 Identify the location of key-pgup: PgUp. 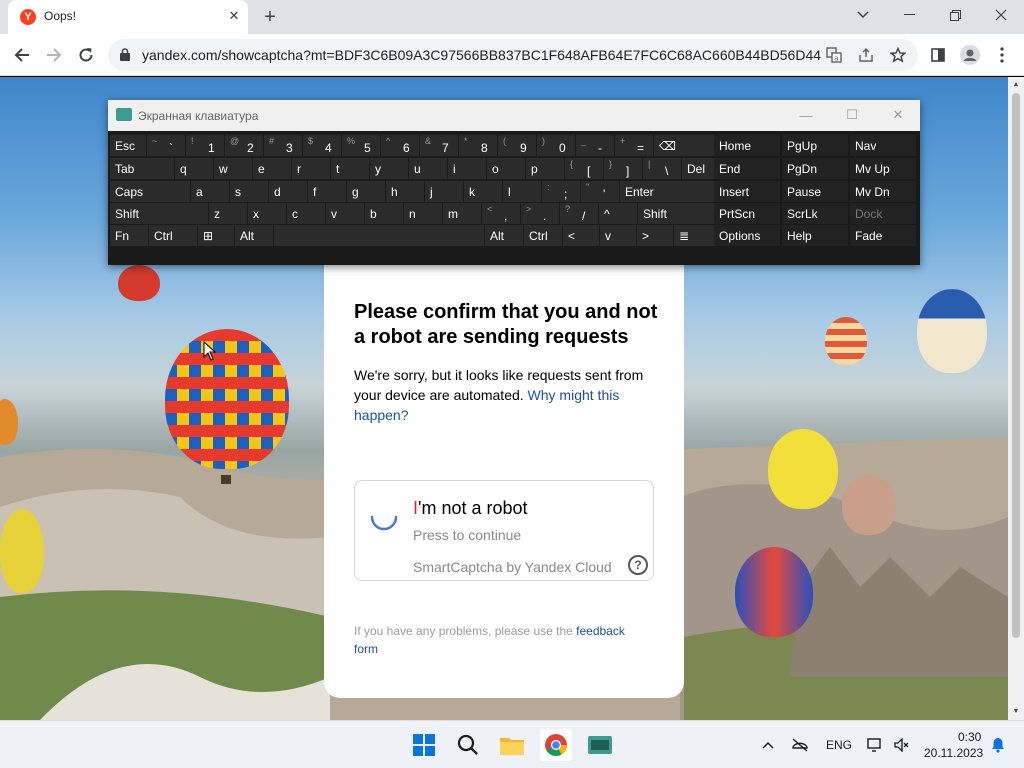
(815, 145).